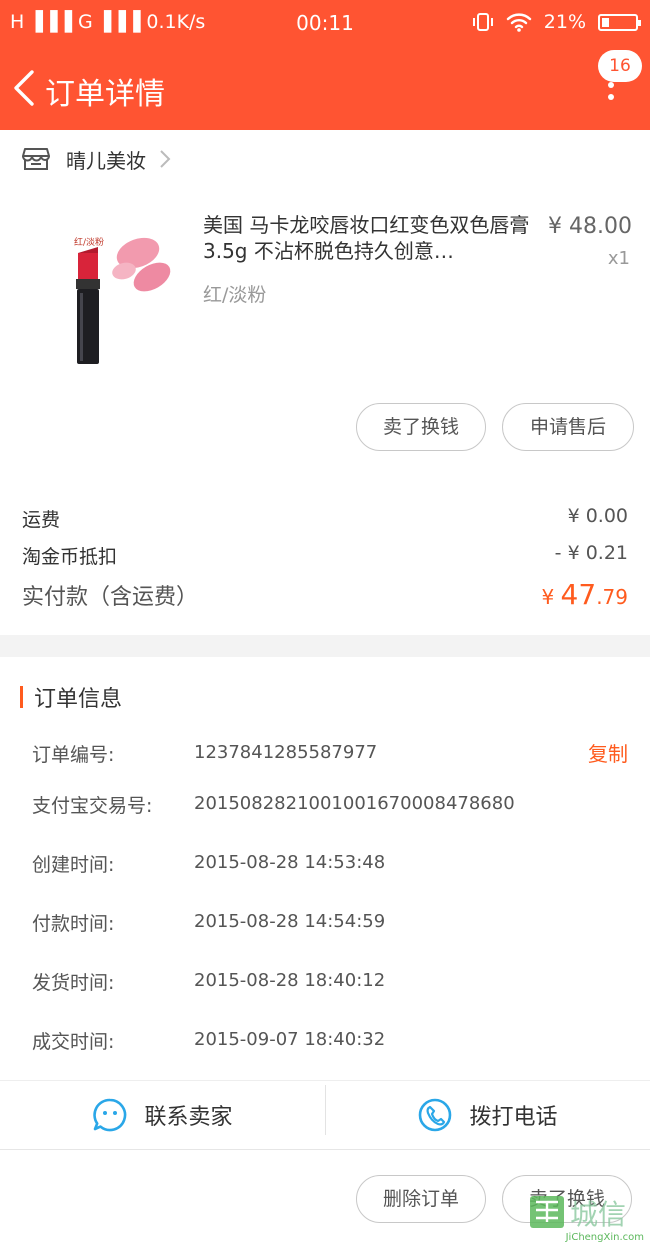 This screenshot has width=650, height=1245. Describe the element at coordinates (325, 89) in the screenshot. I see `header-bar: 订单详情 16` at that location.